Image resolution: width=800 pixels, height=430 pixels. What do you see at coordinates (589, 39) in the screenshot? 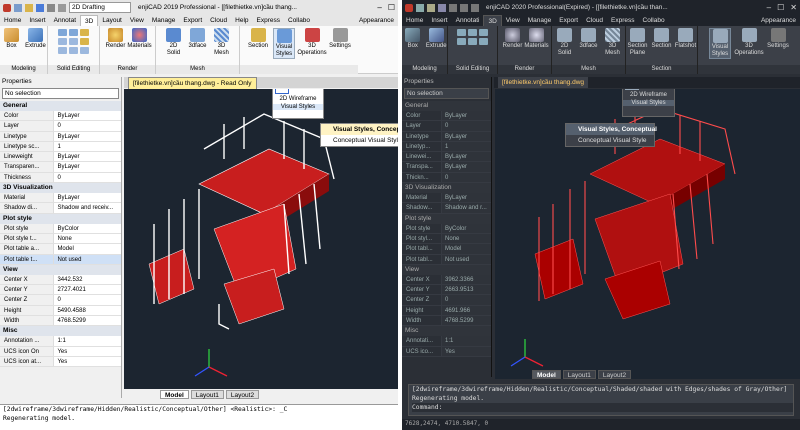
I see `3dface-button: 3dface` at bounding box center [589, 39].